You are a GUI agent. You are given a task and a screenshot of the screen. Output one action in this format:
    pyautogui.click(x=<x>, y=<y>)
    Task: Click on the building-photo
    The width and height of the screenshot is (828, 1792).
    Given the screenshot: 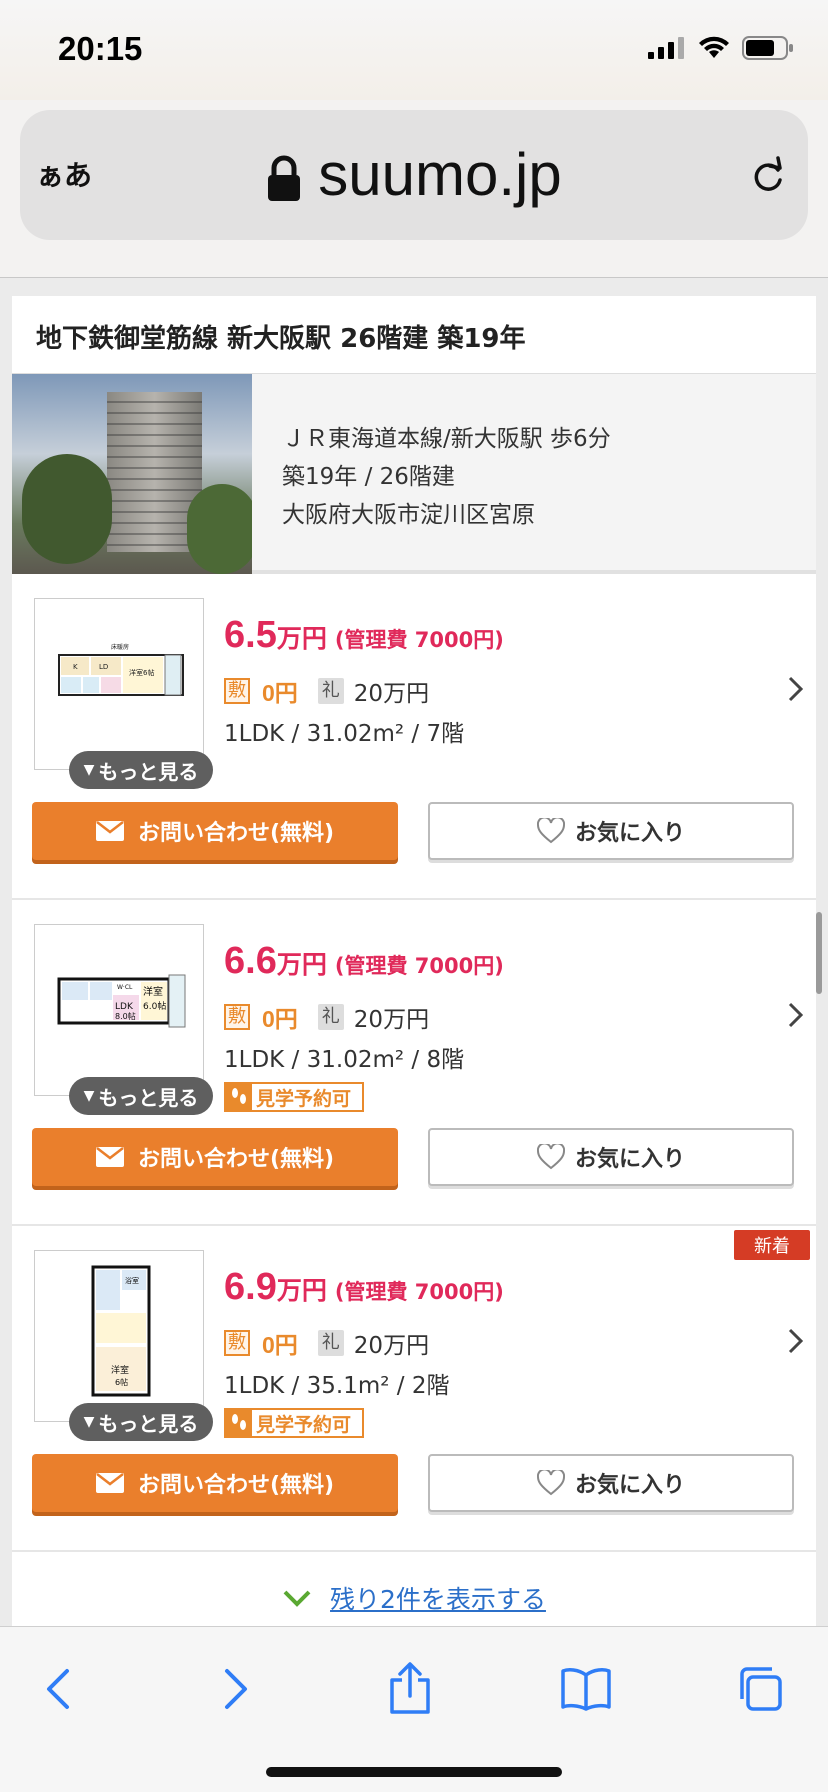 What is the action you would take?
    pyautogui.click(x=132, y=474)
    